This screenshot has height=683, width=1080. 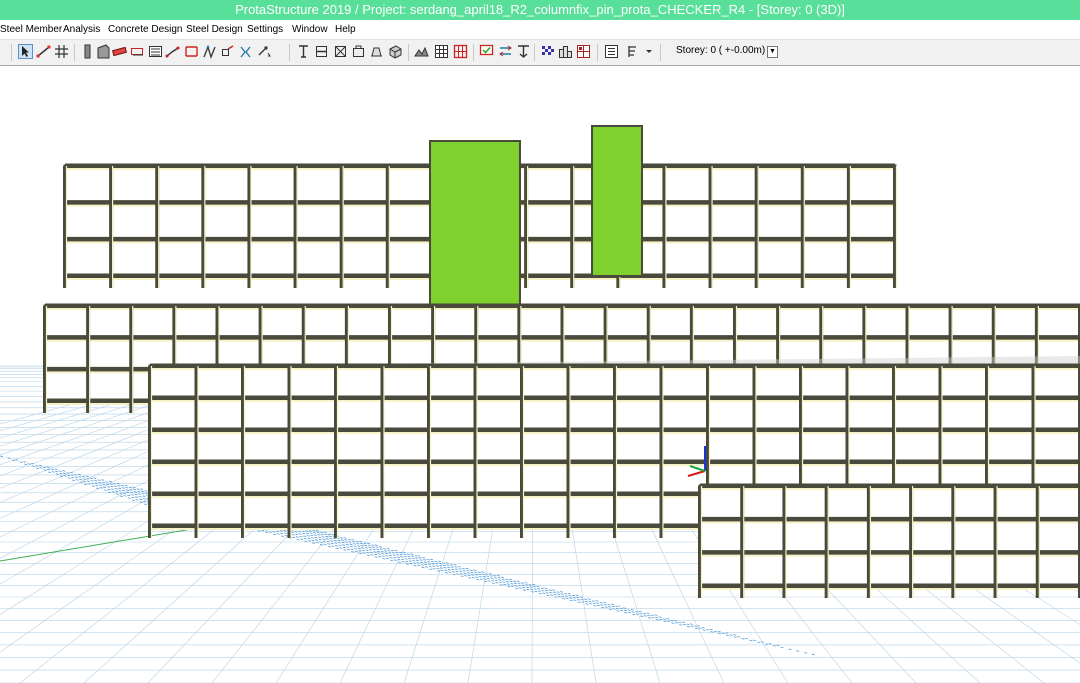 What do you see at coordinates (214, 29) in the screenshot?
I see `menu-steel-design: Steel Design` at bounding box center [214, 29].